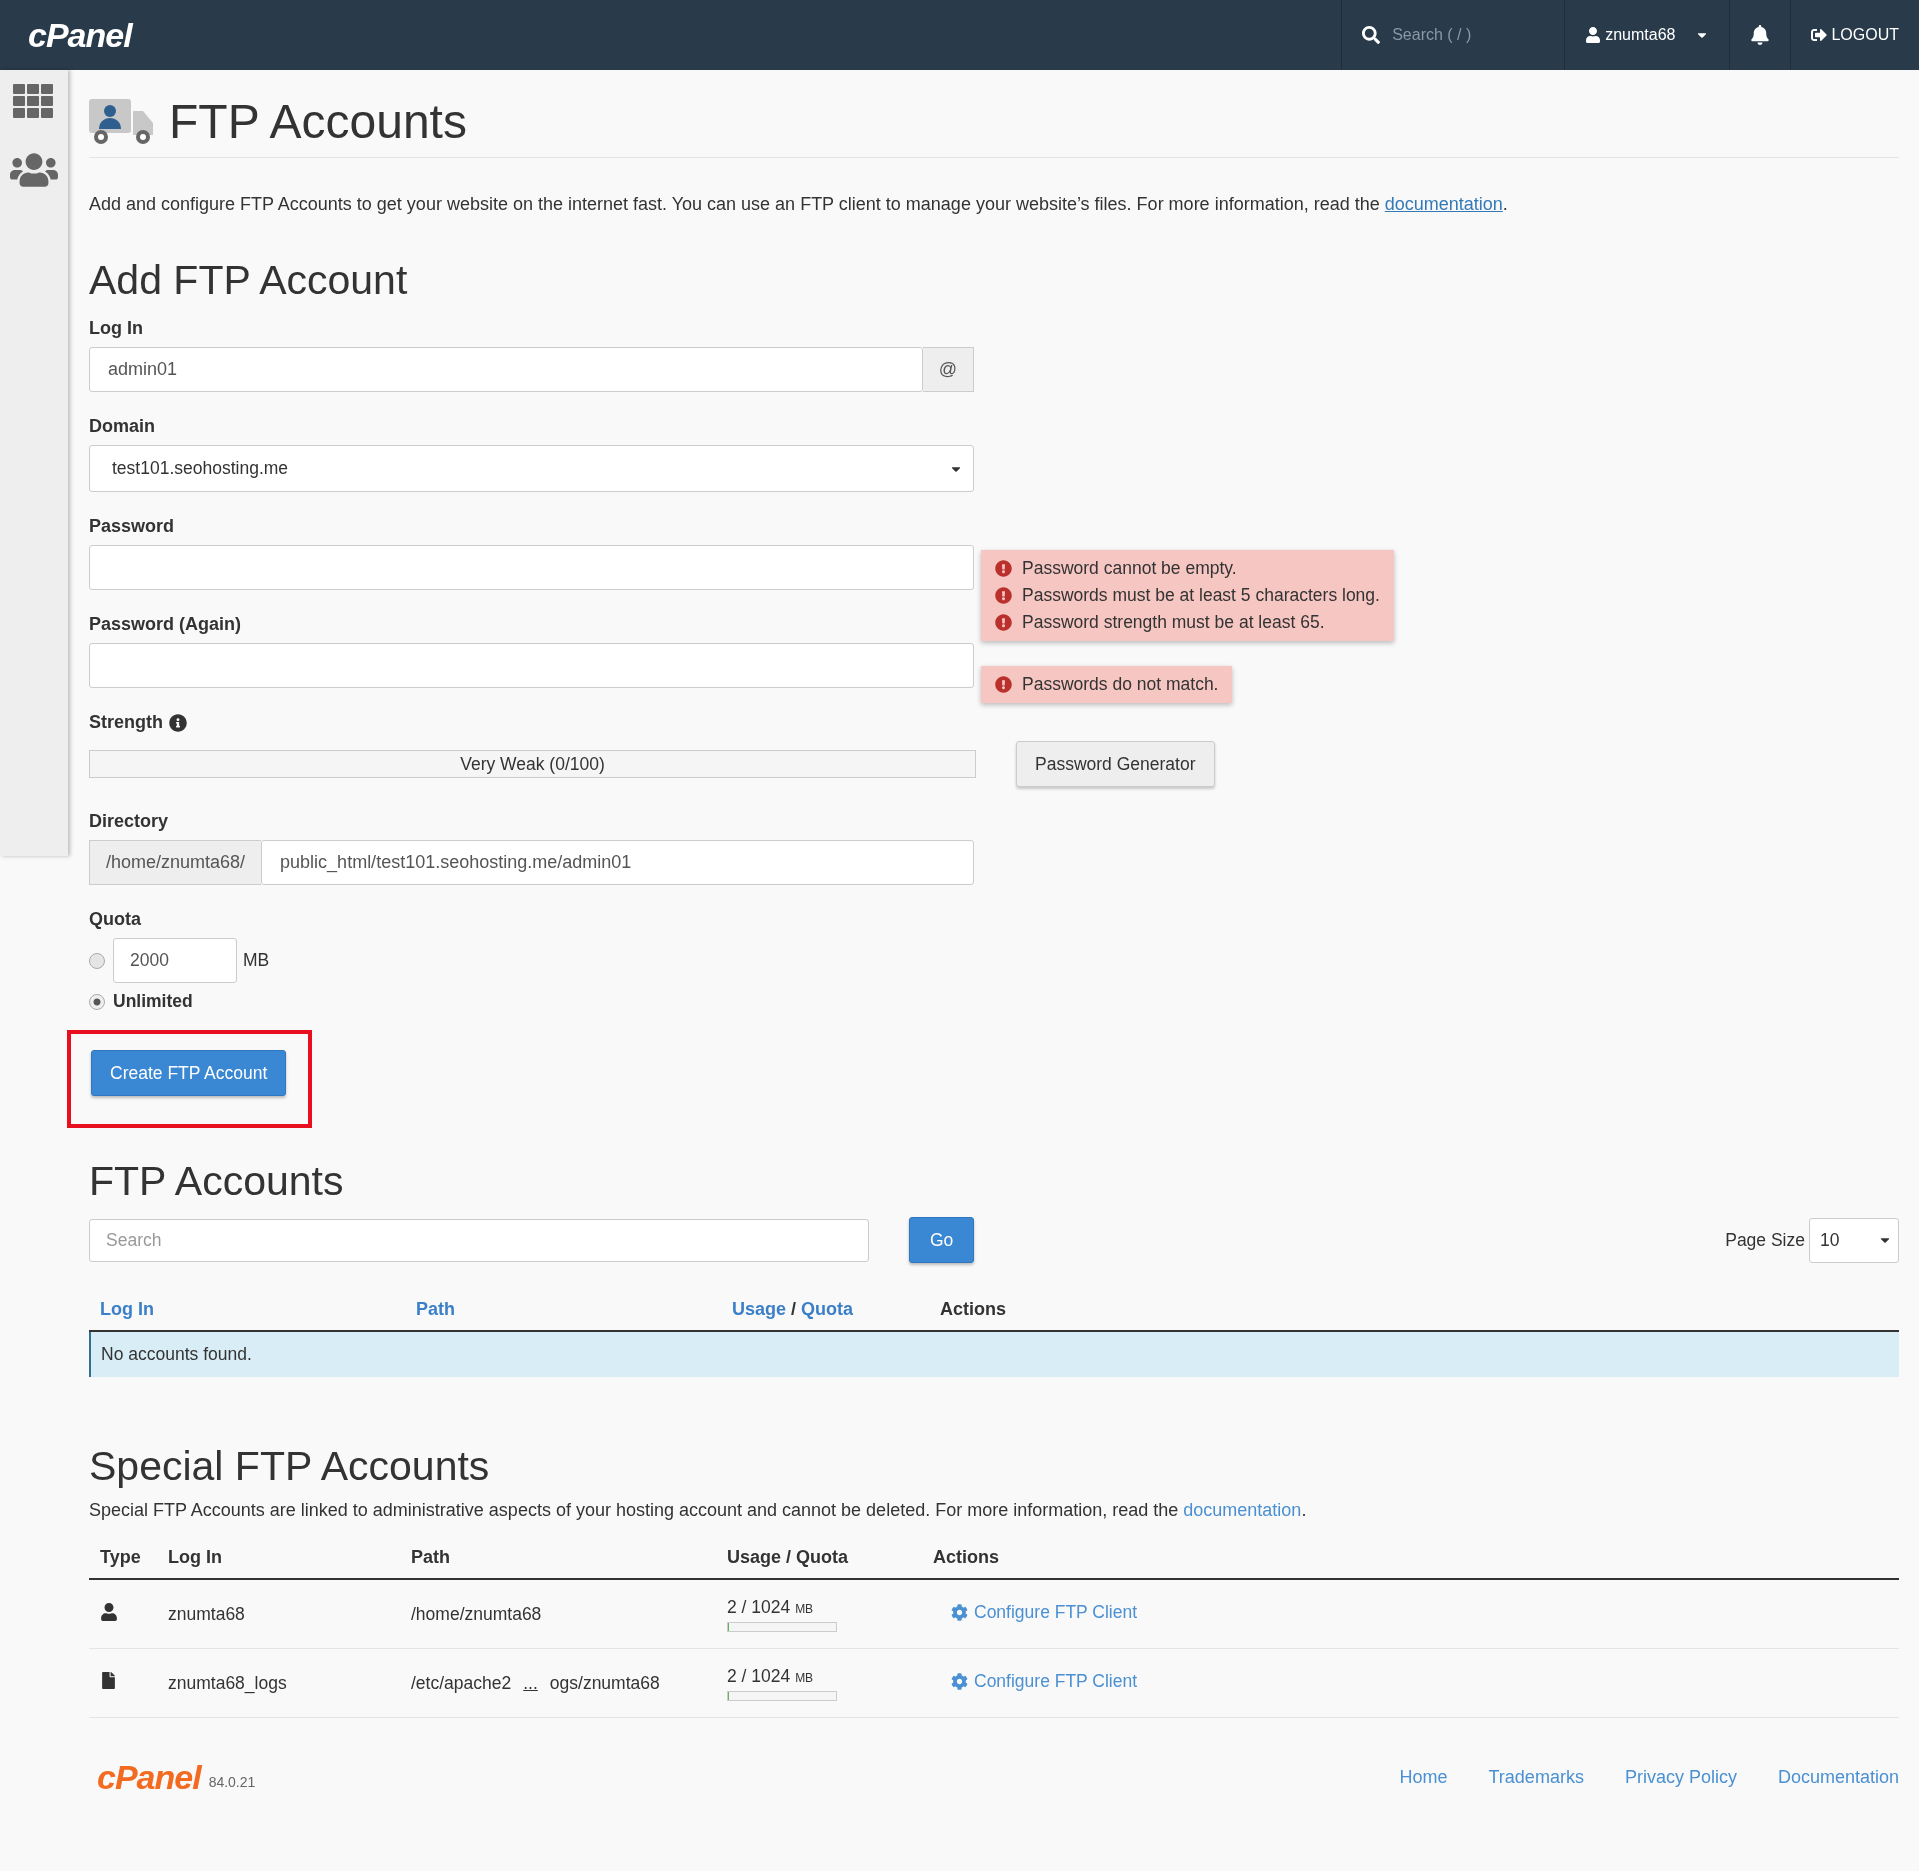 This screenshot has height=1871, width=1919. Describe the element at coordinates (942, 1240) in the screenshot. I see `go-button: Go` at that location.